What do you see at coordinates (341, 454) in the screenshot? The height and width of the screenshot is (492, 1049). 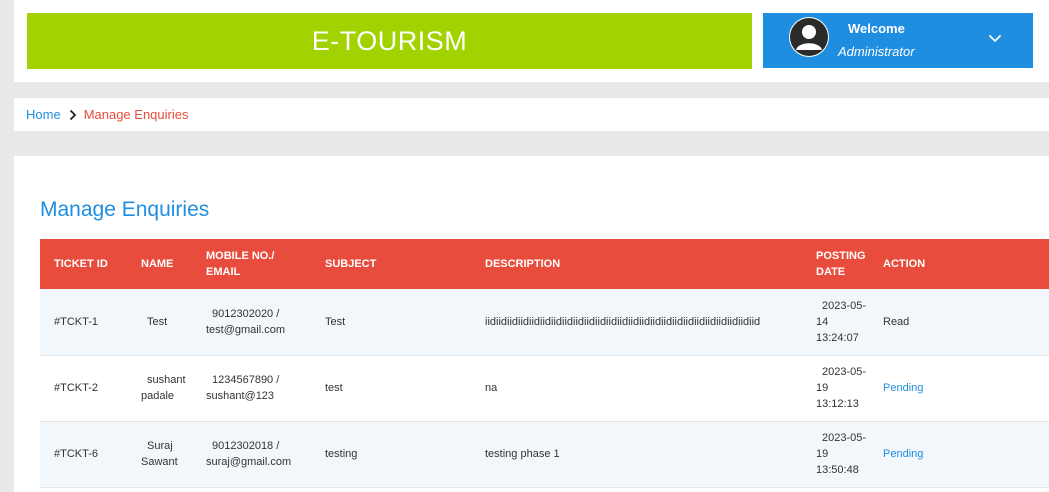 I see `subject: testing` at bounding box center [341, 454].